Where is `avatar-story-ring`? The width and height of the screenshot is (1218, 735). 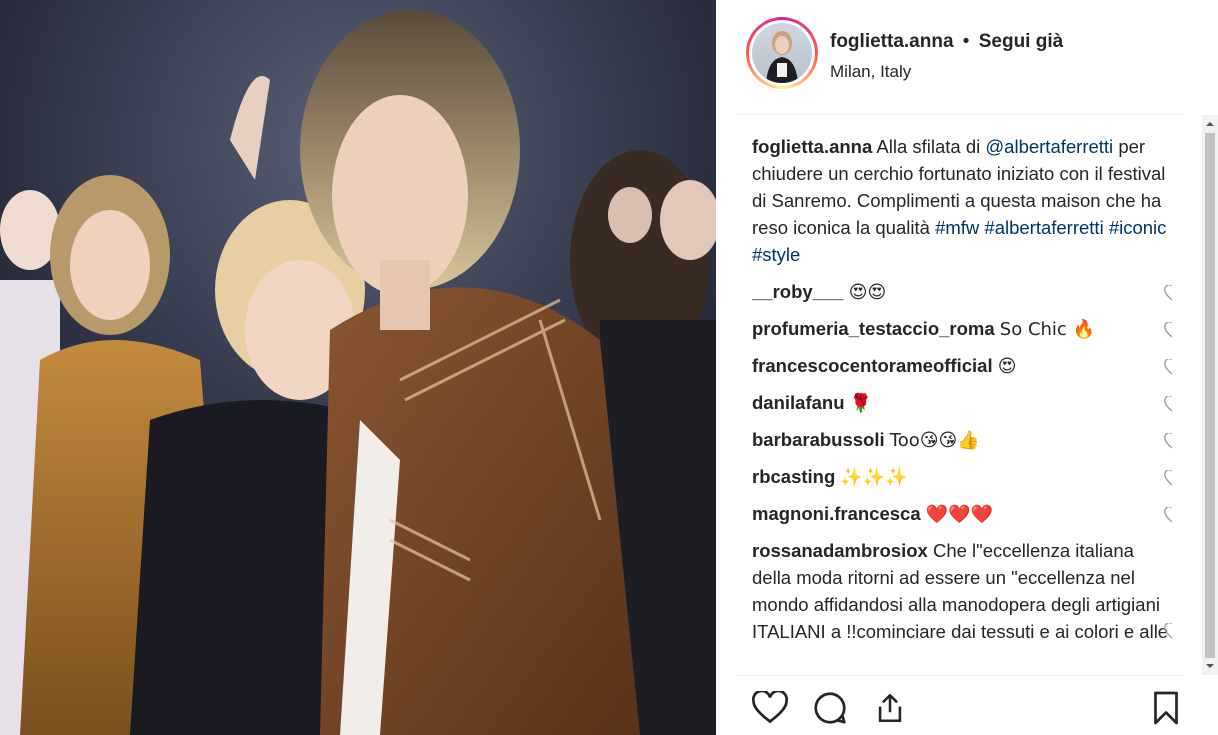
avatar-story-ring is located at coordinates (782, 53).